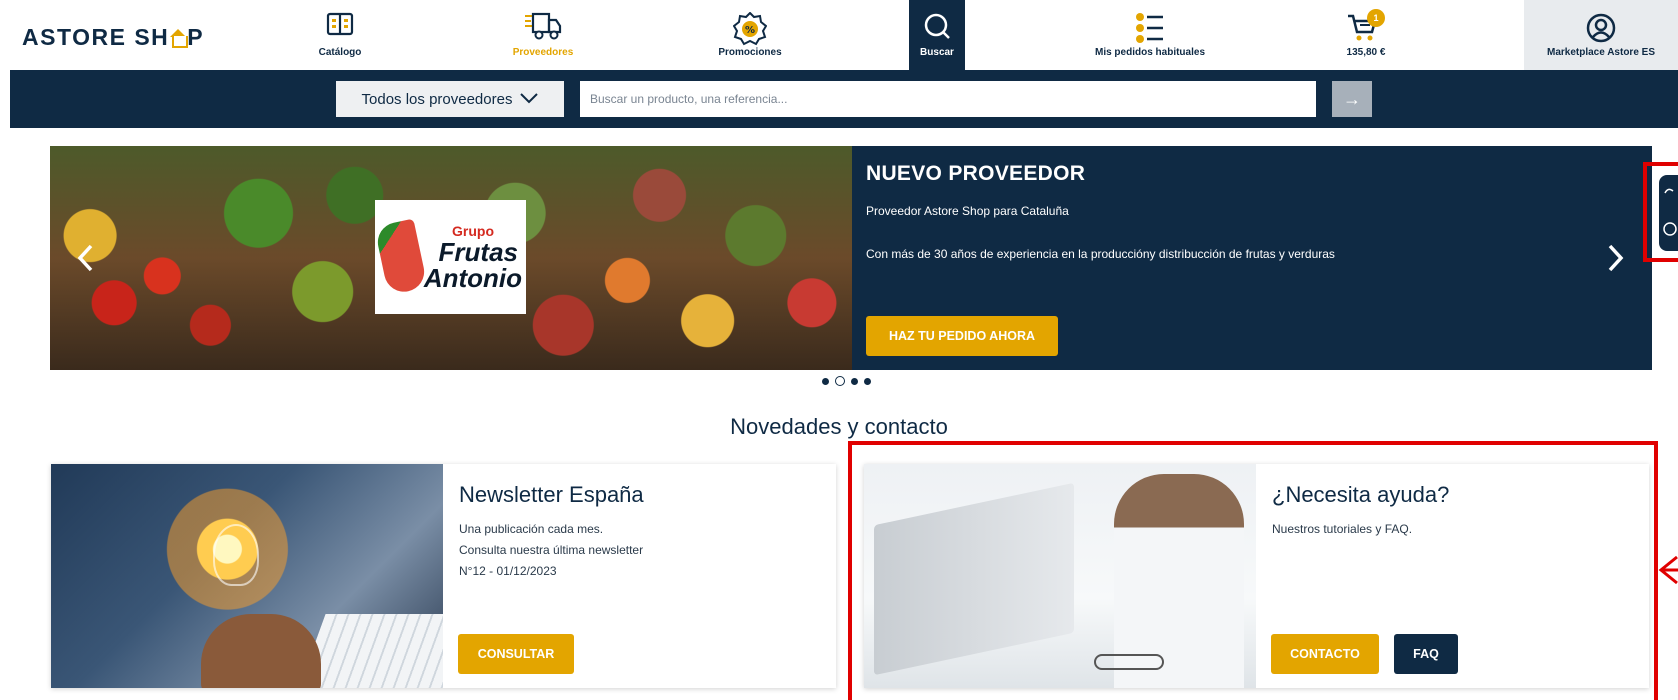 The image size is (1678, 700). I want to click on carousel-dots, so click(846, 381).